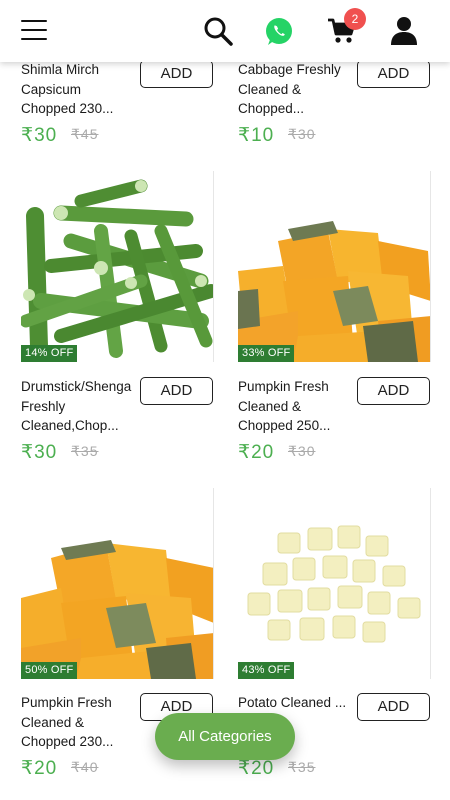 The image size is (450, 800). Describe the element at coordinates (225, 736) in the screenshot. I see `all-categories-button: All Categories` at that location.